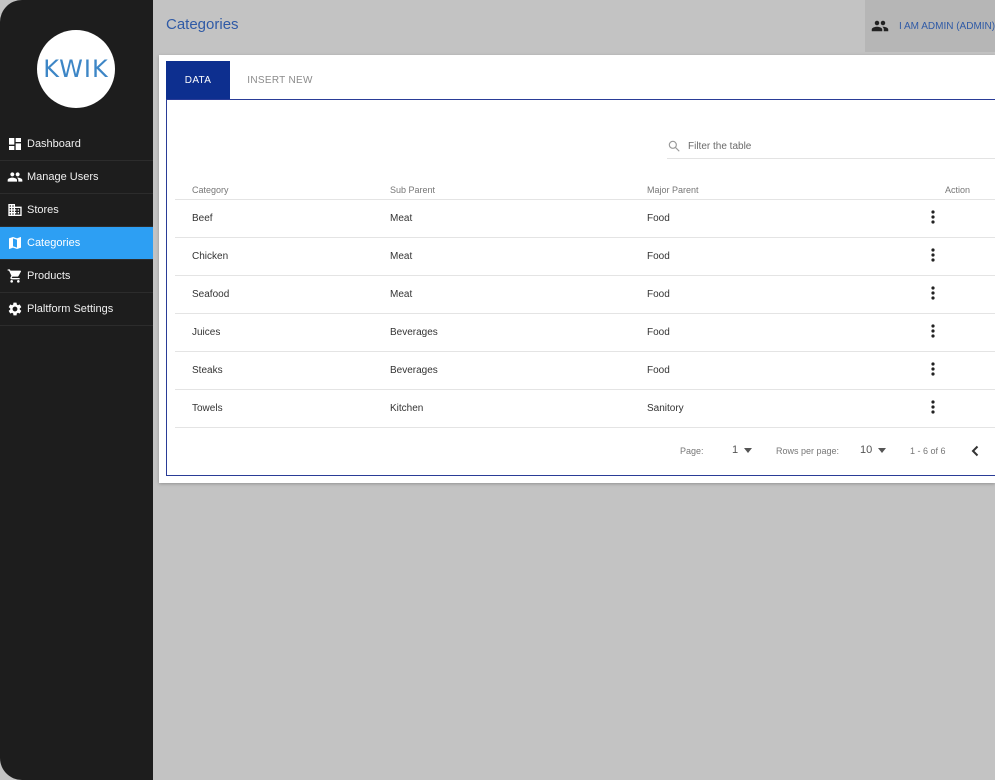  What do you see at coordinates (692, 451) in the screenshot?
I see `page-label: Page:` at bounding box center [692, 451].